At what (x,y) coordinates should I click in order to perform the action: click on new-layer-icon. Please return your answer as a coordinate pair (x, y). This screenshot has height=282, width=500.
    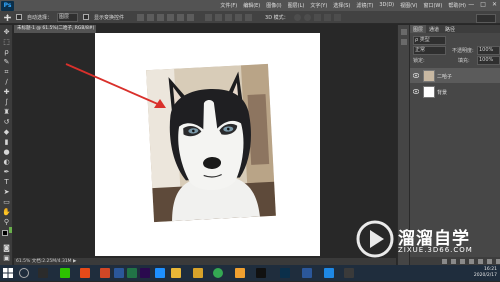
    Looking at the image, I should click on (489, 261).